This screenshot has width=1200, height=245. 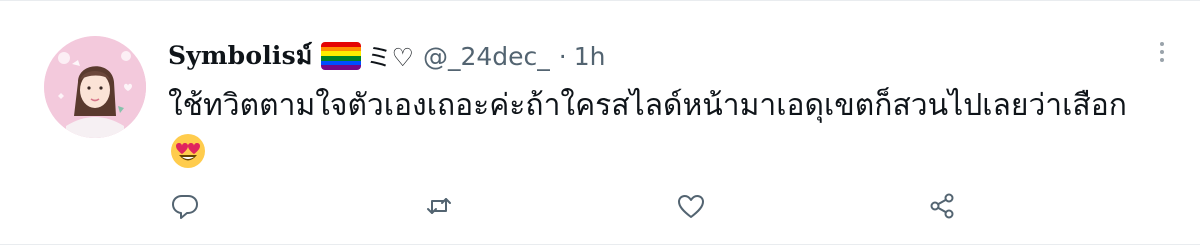 I want to click on like-button, so click(x=691, y=206).